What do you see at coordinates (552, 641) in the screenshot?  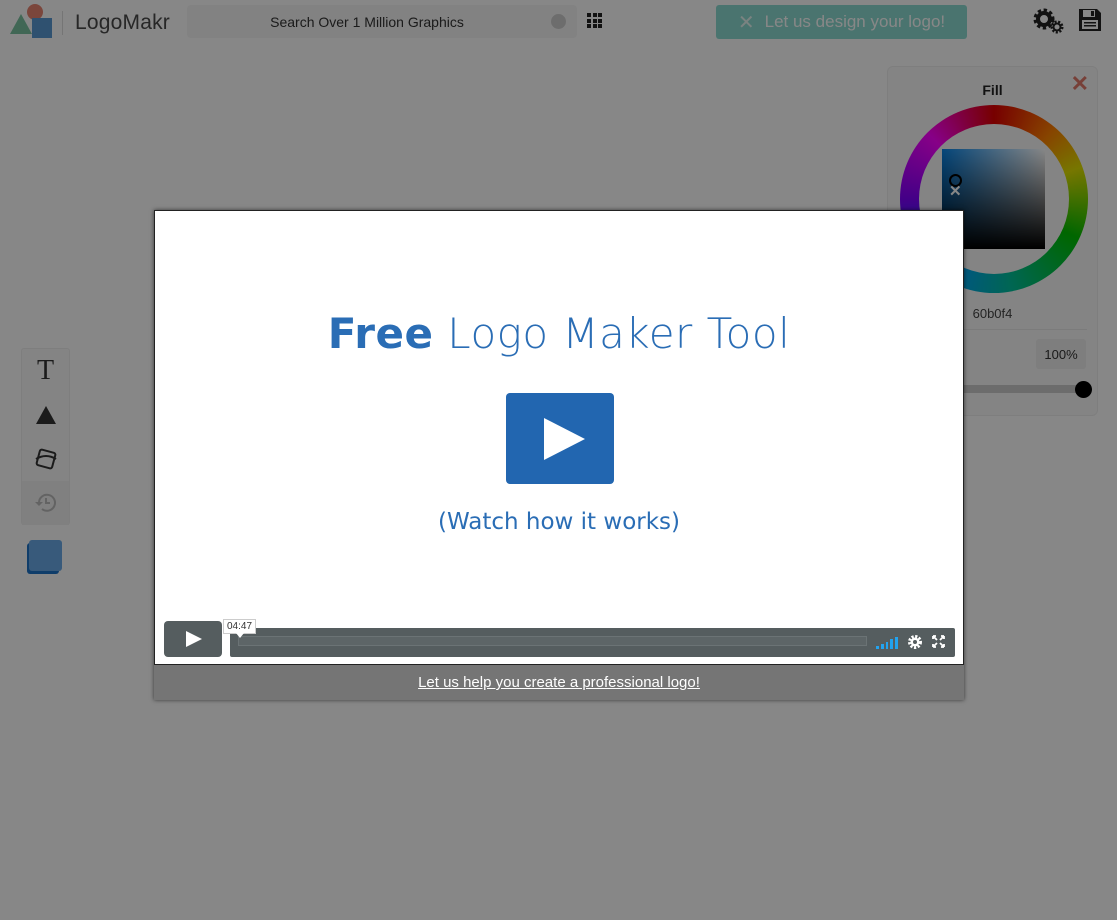 I see `progress-bar` at bounding box center [552, 641].